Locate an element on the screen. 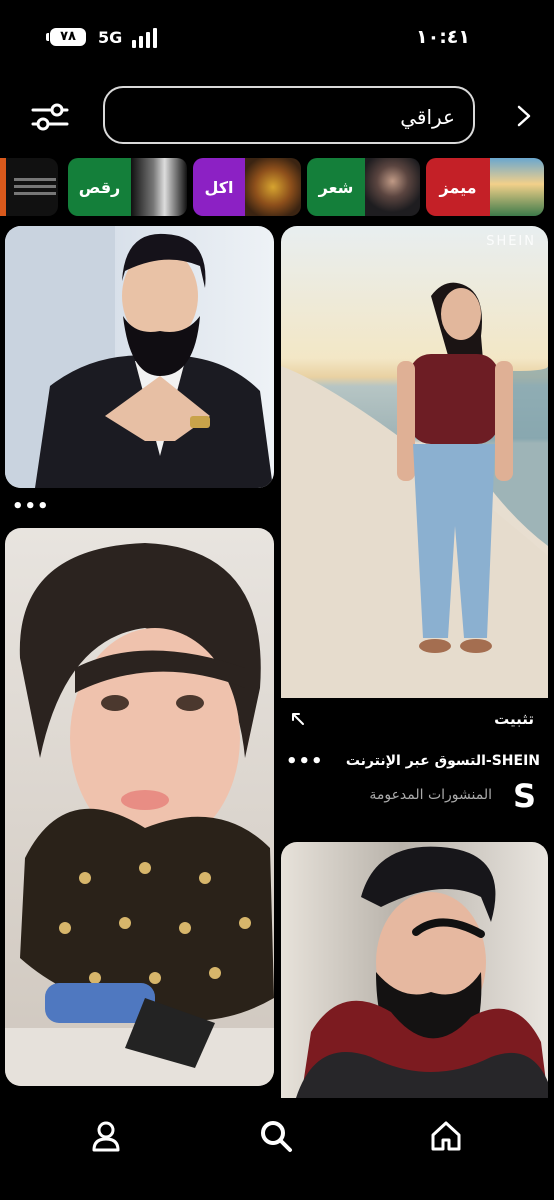  shein-watermark: SHEIN is located at coordinates (511, 241).